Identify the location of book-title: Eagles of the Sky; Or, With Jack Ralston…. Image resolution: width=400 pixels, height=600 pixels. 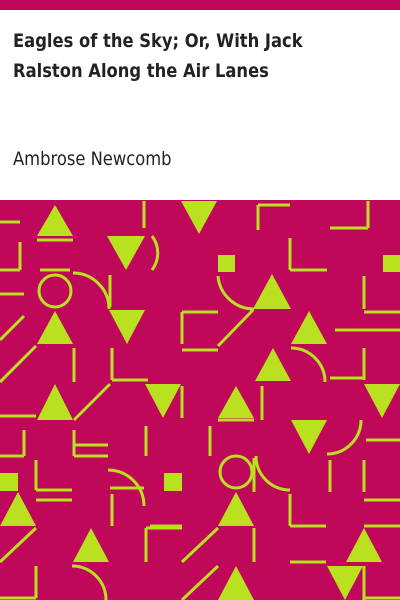
(158, 56).